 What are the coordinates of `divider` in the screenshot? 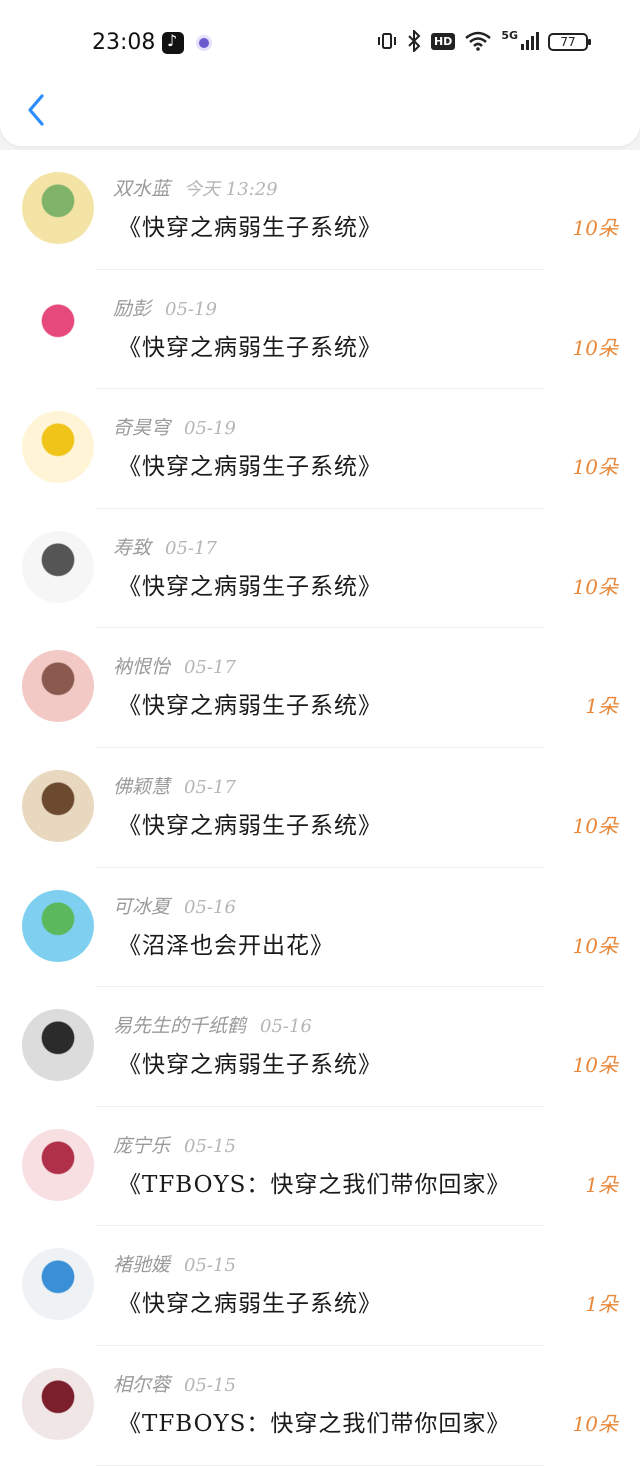 It's located at (320, 1465).